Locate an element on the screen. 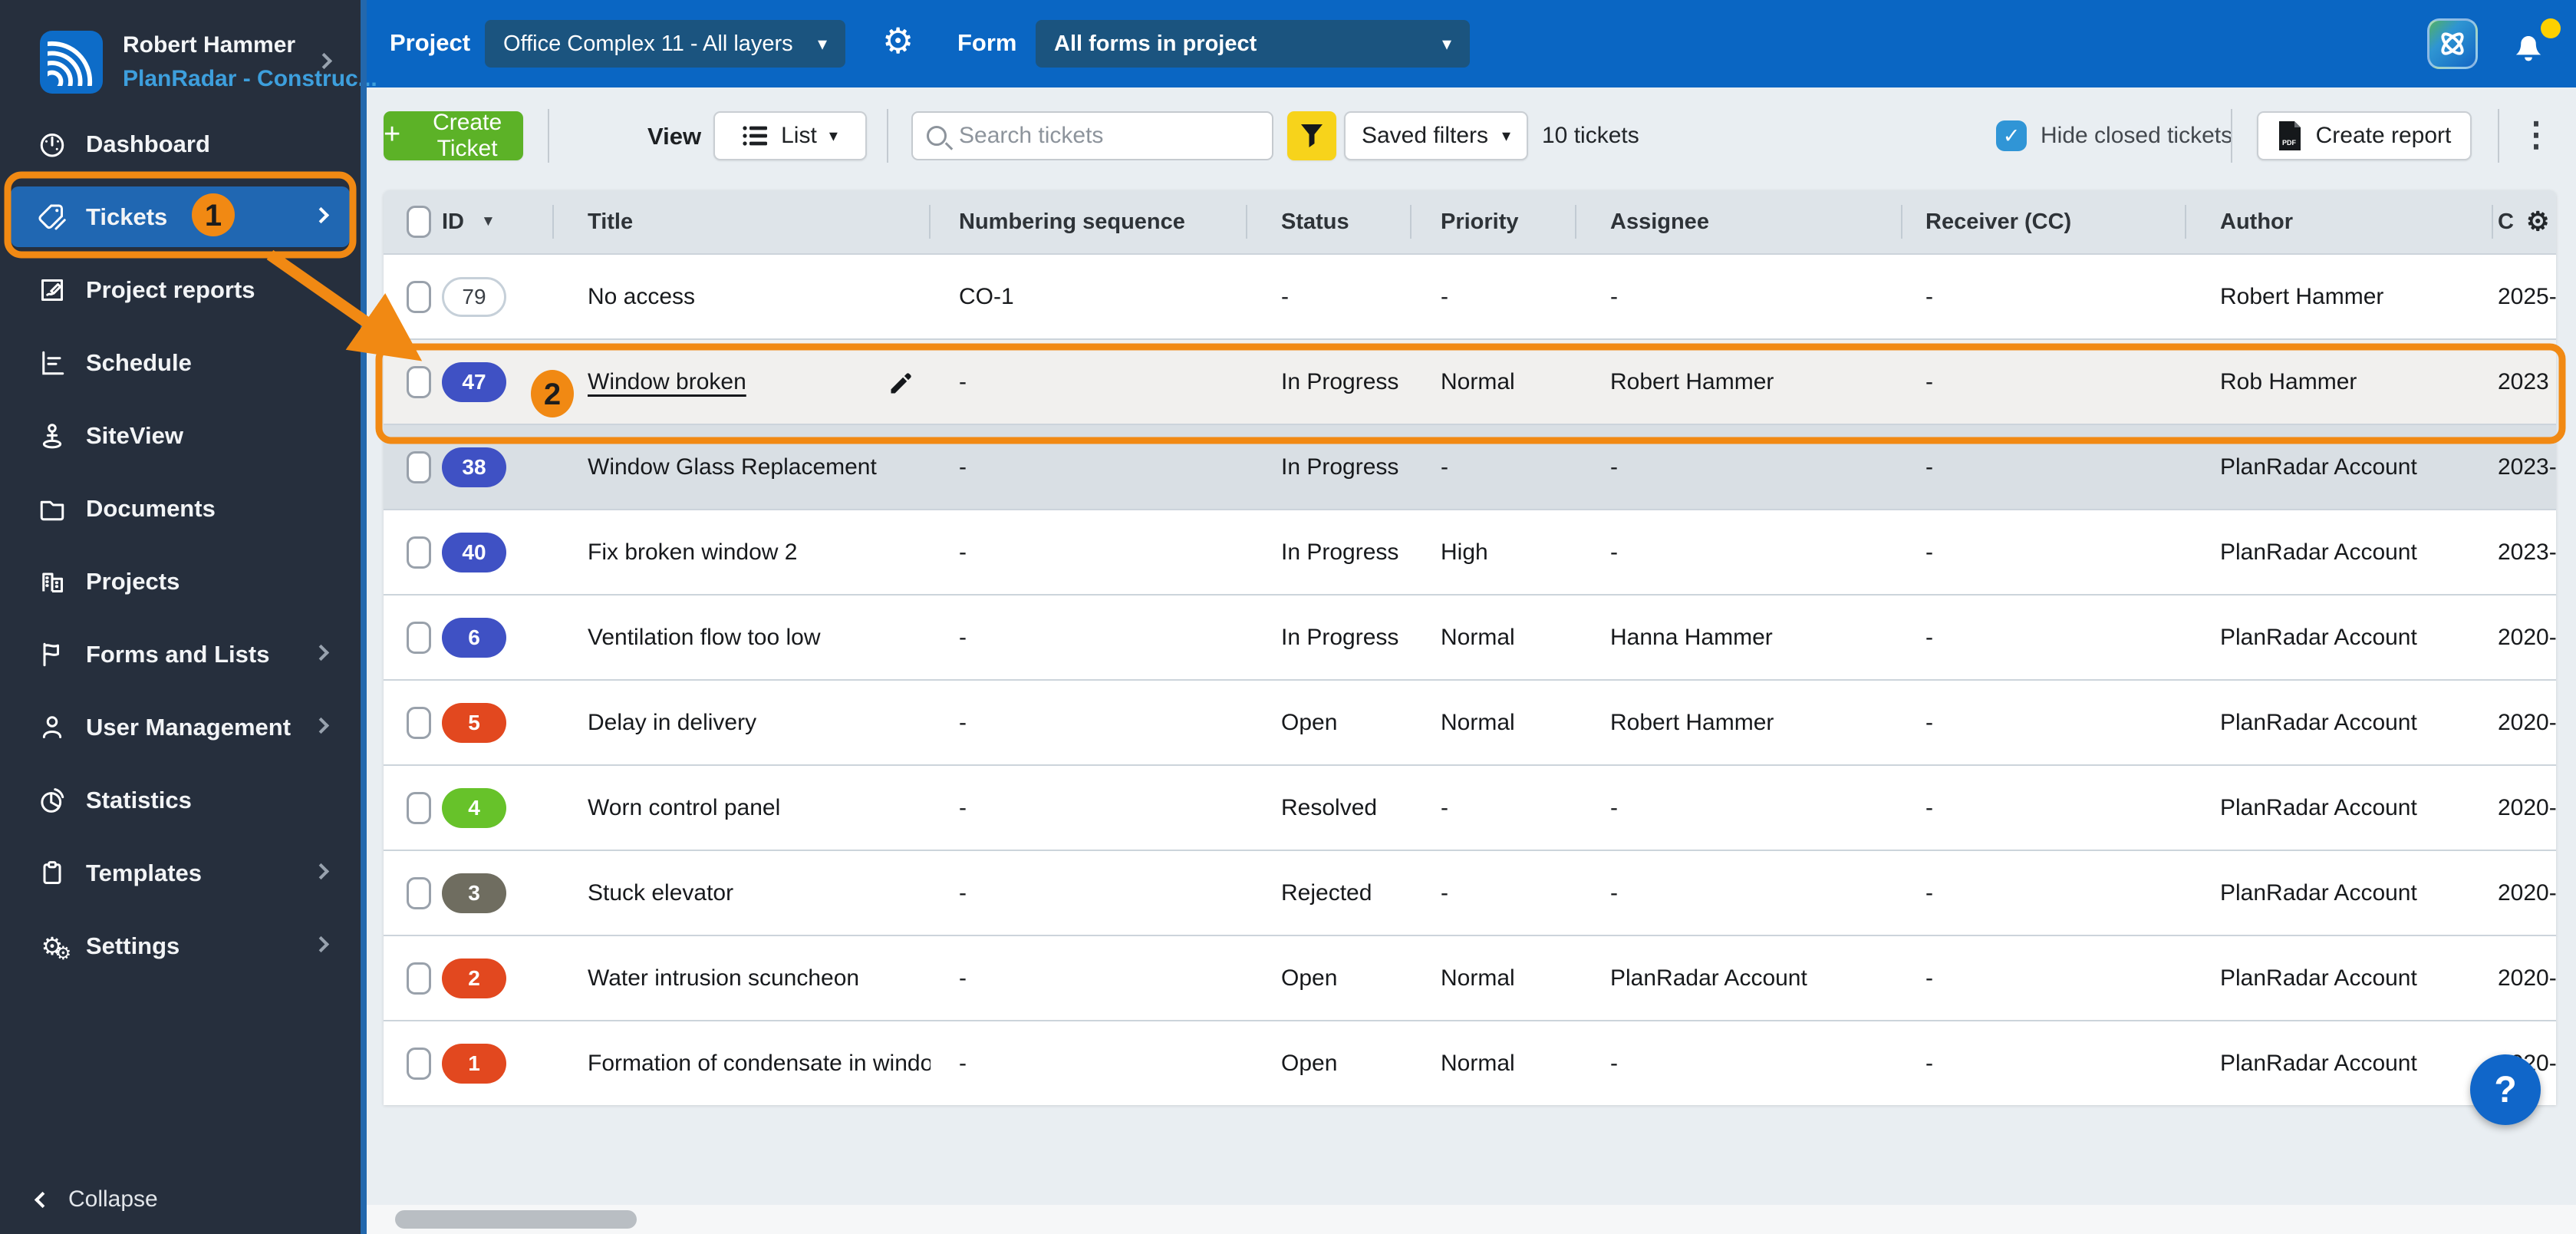 This screenshot has height=1234, width=2576. ticket-title: Window Glass Replacement is located at coordinates (732, 467).